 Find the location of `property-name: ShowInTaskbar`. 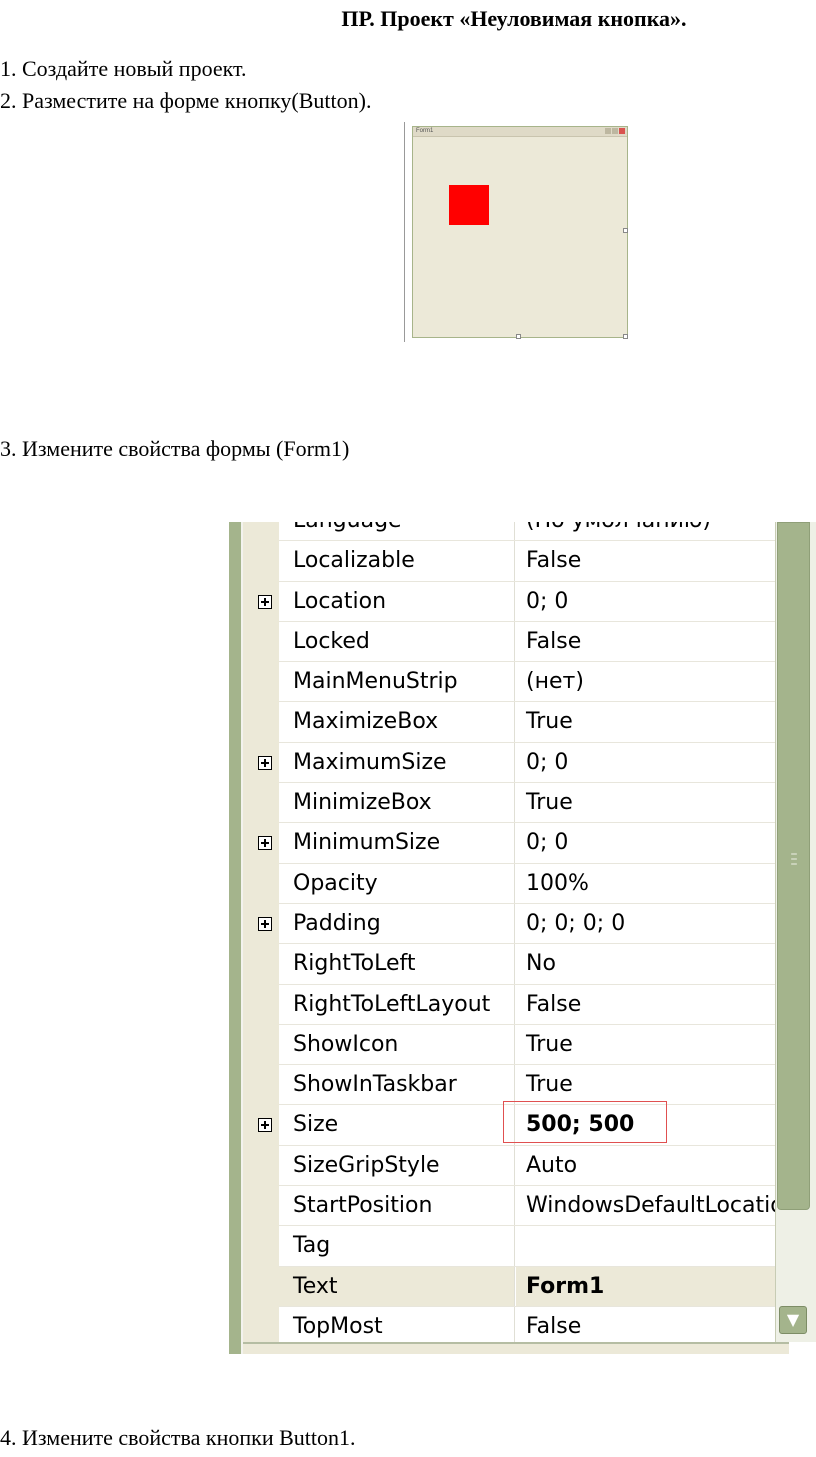

property-name: ShowInTaskbar is located at coordinates (397, 1085).